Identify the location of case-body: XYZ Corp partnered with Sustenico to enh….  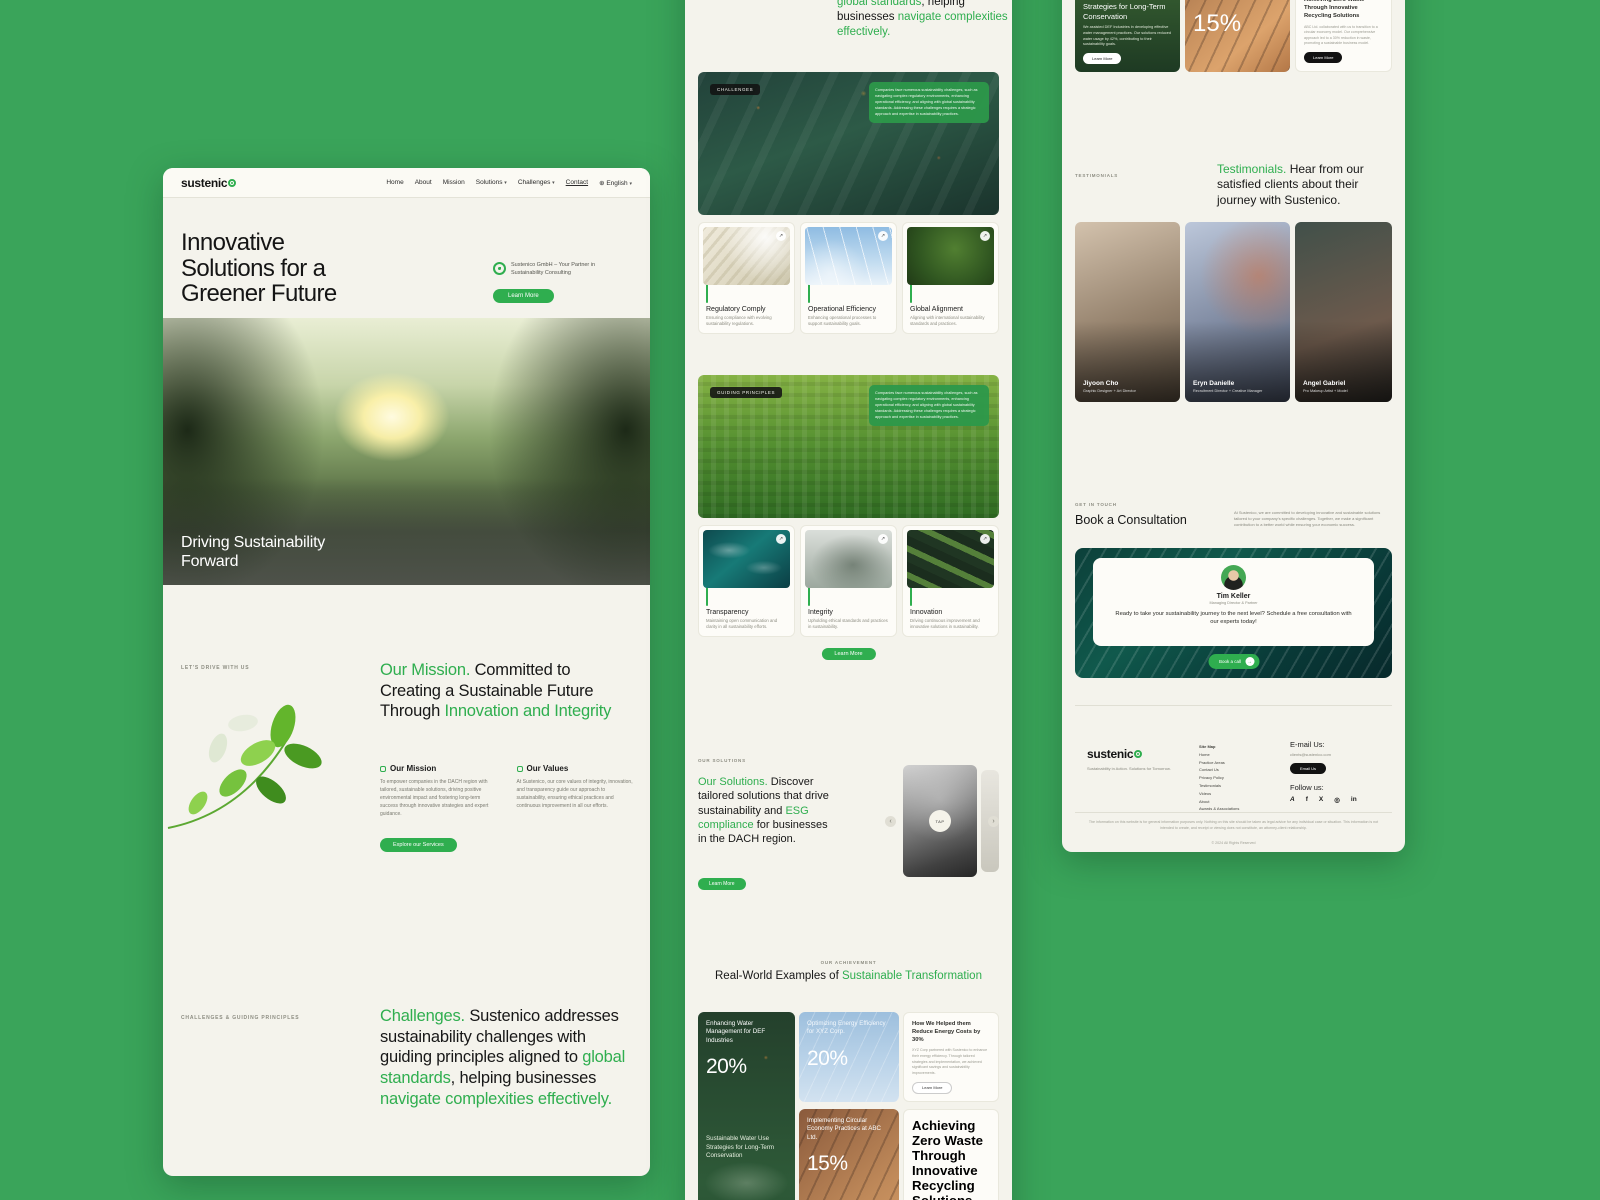
(950, 1061).